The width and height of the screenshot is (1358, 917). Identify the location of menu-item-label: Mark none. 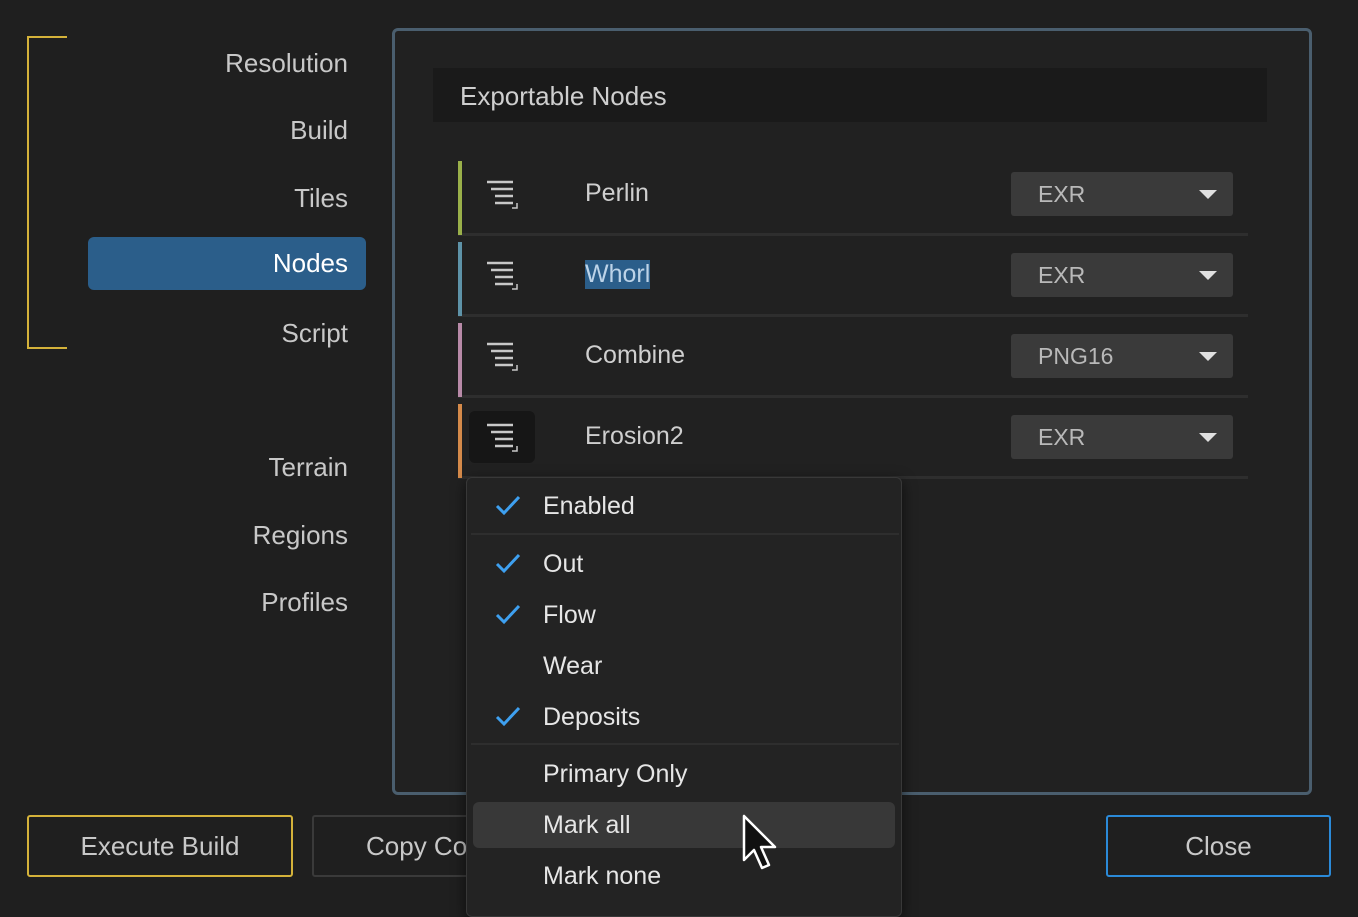
(602, 876).